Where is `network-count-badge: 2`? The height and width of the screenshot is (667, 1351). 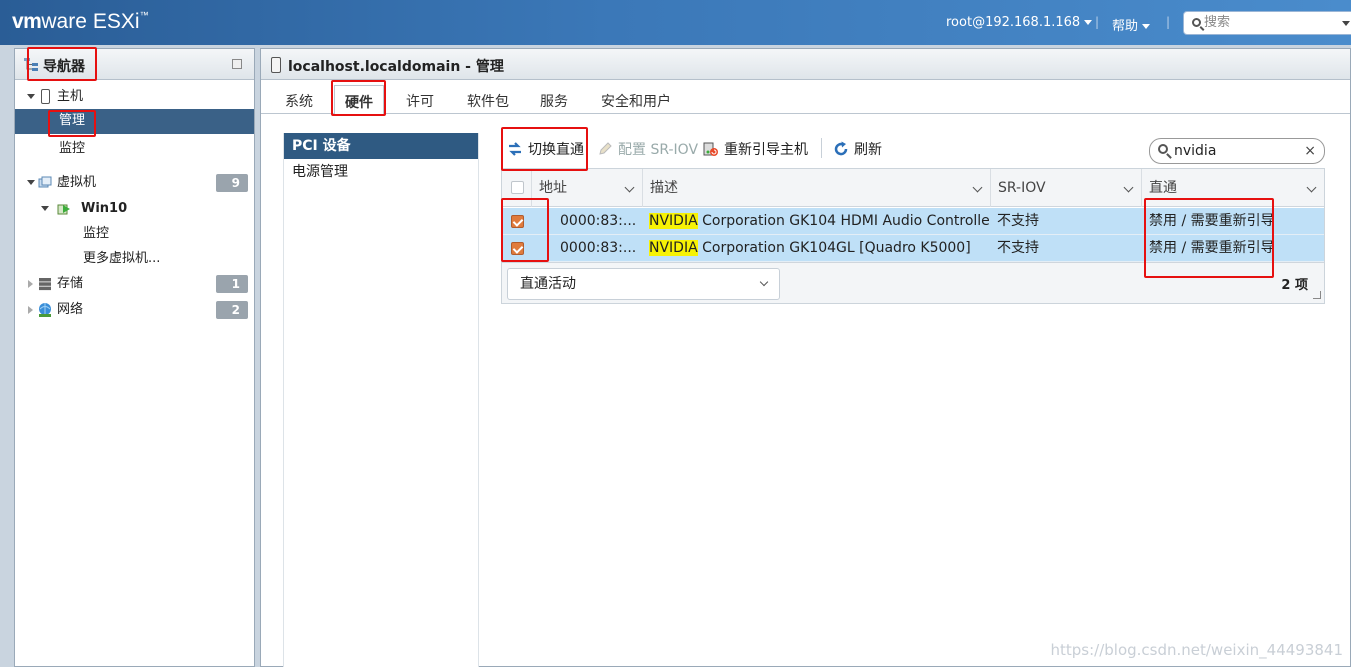
network-count-badge: 2 is located at coordinates (232, 310).